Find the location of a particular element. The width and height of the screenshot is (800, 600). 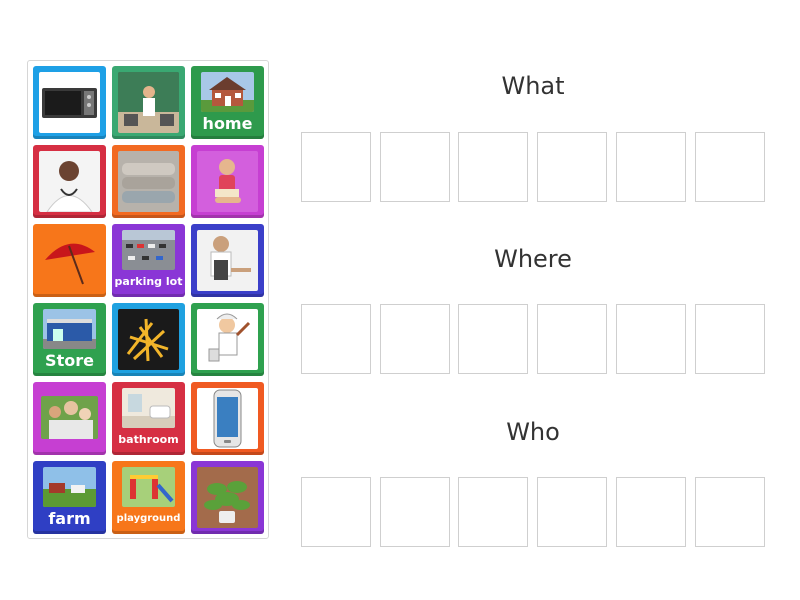

tile-label: parking lot is located at coordinates (148, 281).